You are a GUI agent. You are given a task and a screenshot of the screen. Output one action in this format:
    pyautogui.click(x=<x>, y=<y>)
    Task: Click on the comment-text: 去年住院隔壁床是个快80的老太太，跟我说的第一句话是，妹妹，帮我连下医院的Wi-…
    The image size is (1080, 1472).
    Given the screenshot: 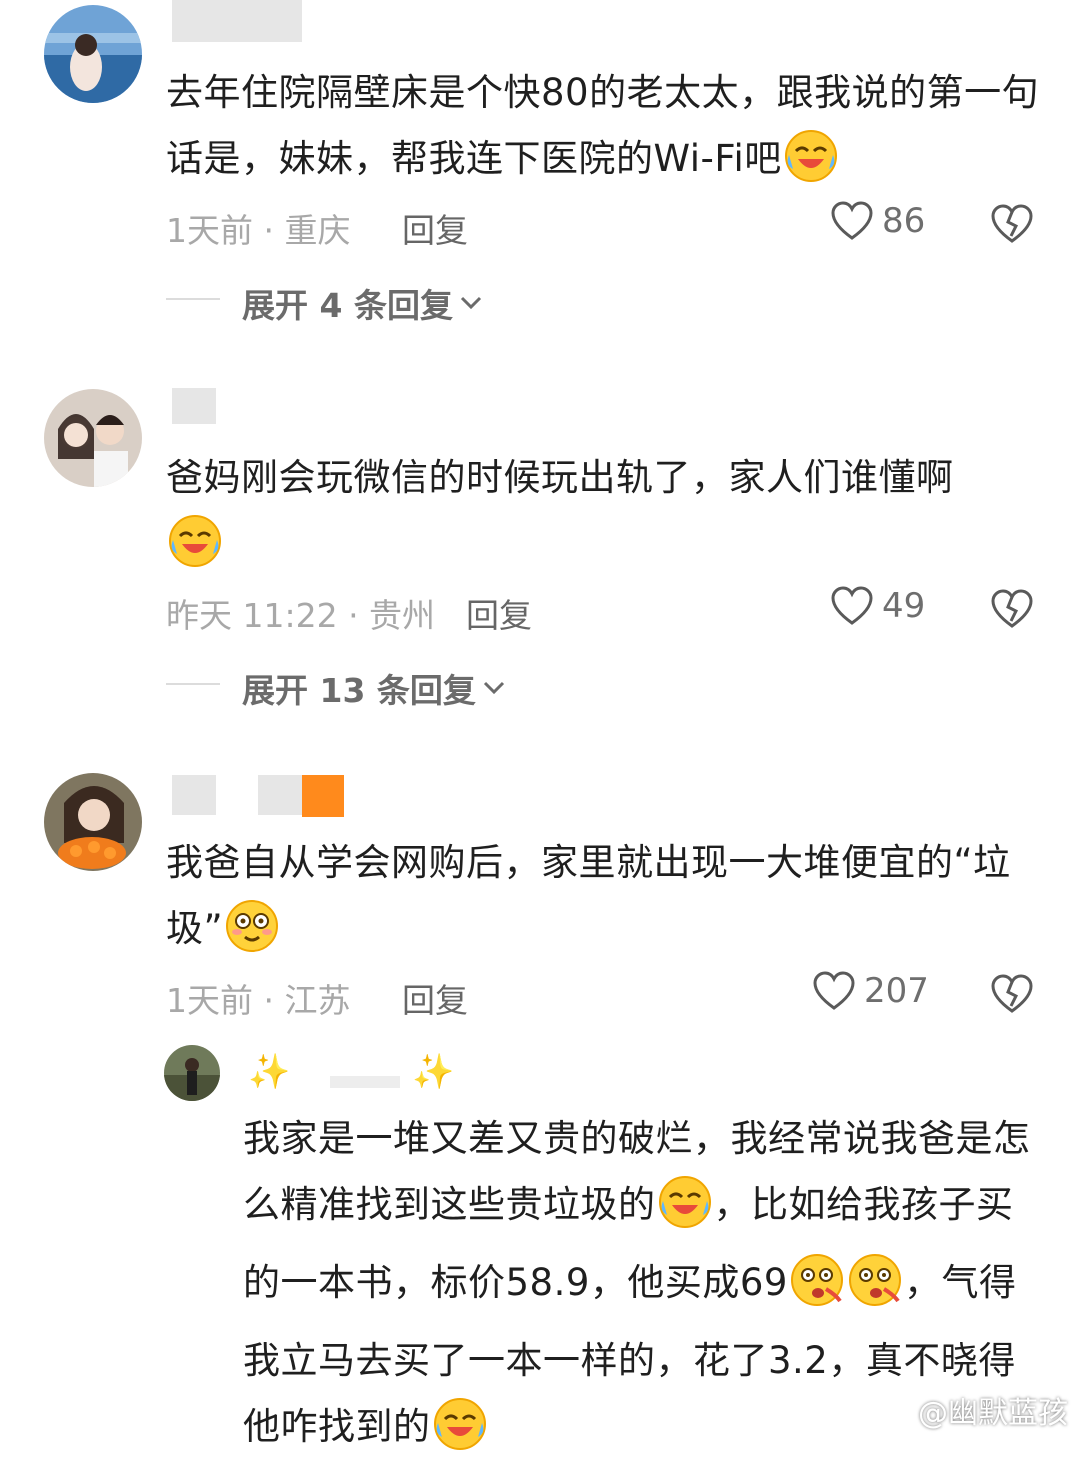 What is the action you would take?
    pyautogui.click(x=606, y=132)
    